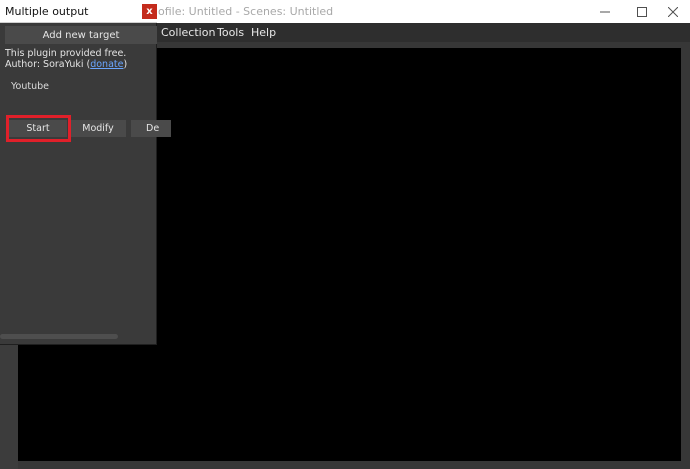  I want to click on left-panel-edge, so click(9, 407).